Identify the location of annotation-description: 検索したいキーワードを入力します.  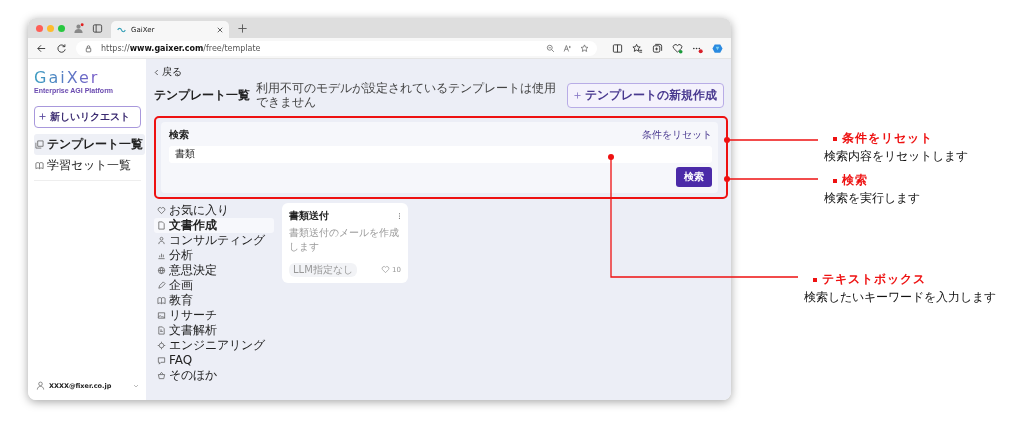
(900, 297).